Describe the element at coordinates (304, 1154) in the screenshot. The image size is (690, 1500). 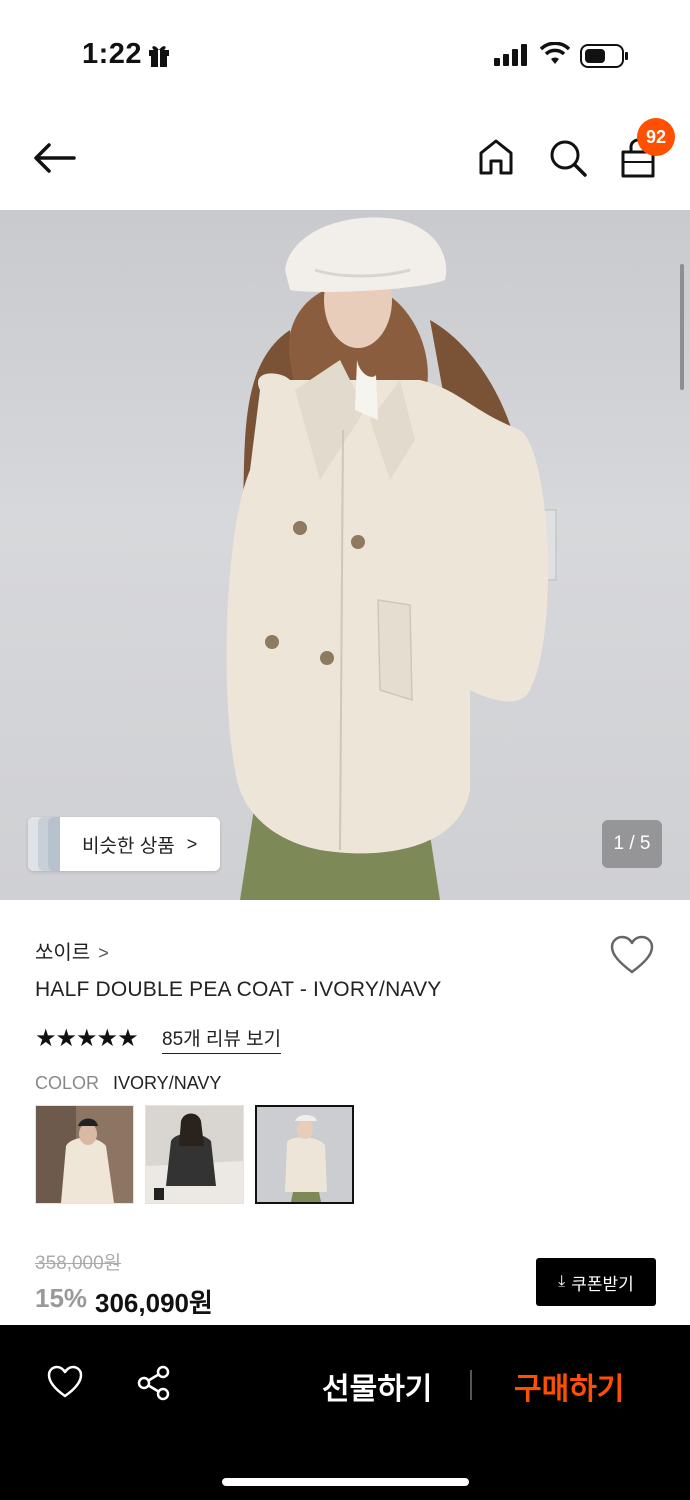
I see `color-swatch-thumbnail-selected` at that location.